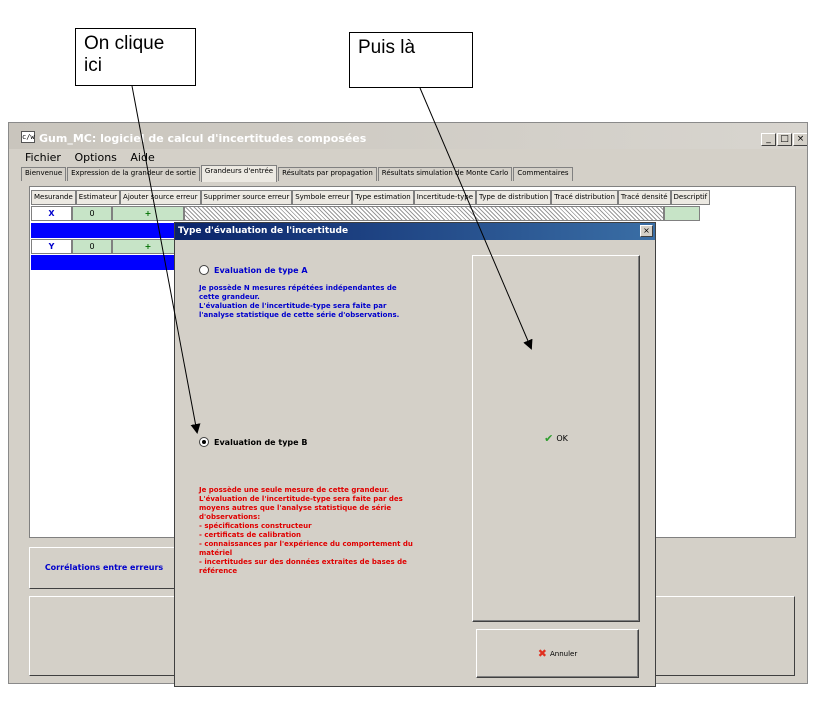 The height and width of the screenshot is (710, 837). Describe the element at coordinates (44, 174) in the screenshot. I see `tab-bienvenue: Bienvenue` at that location.